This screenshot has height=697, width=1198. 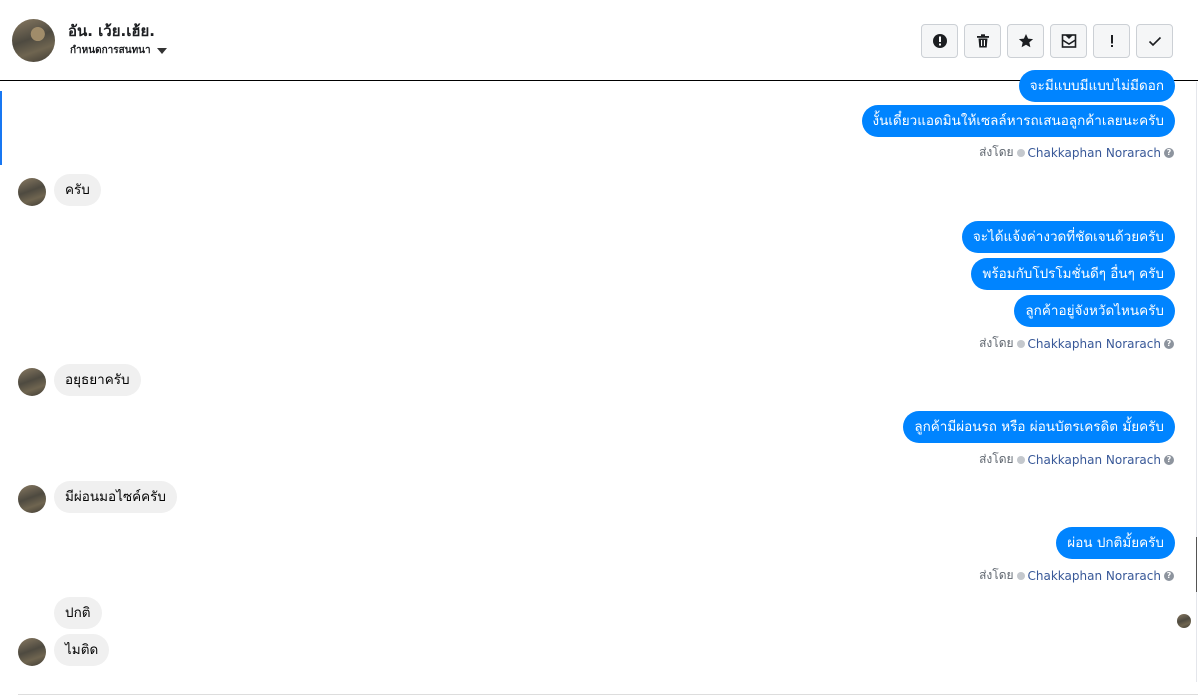 What do you see at coordinates (115, 497) in the screenshot?
I see `message-incoming: มีผ่อนมอไซค์ครับ` at bounding box center [115, 497].